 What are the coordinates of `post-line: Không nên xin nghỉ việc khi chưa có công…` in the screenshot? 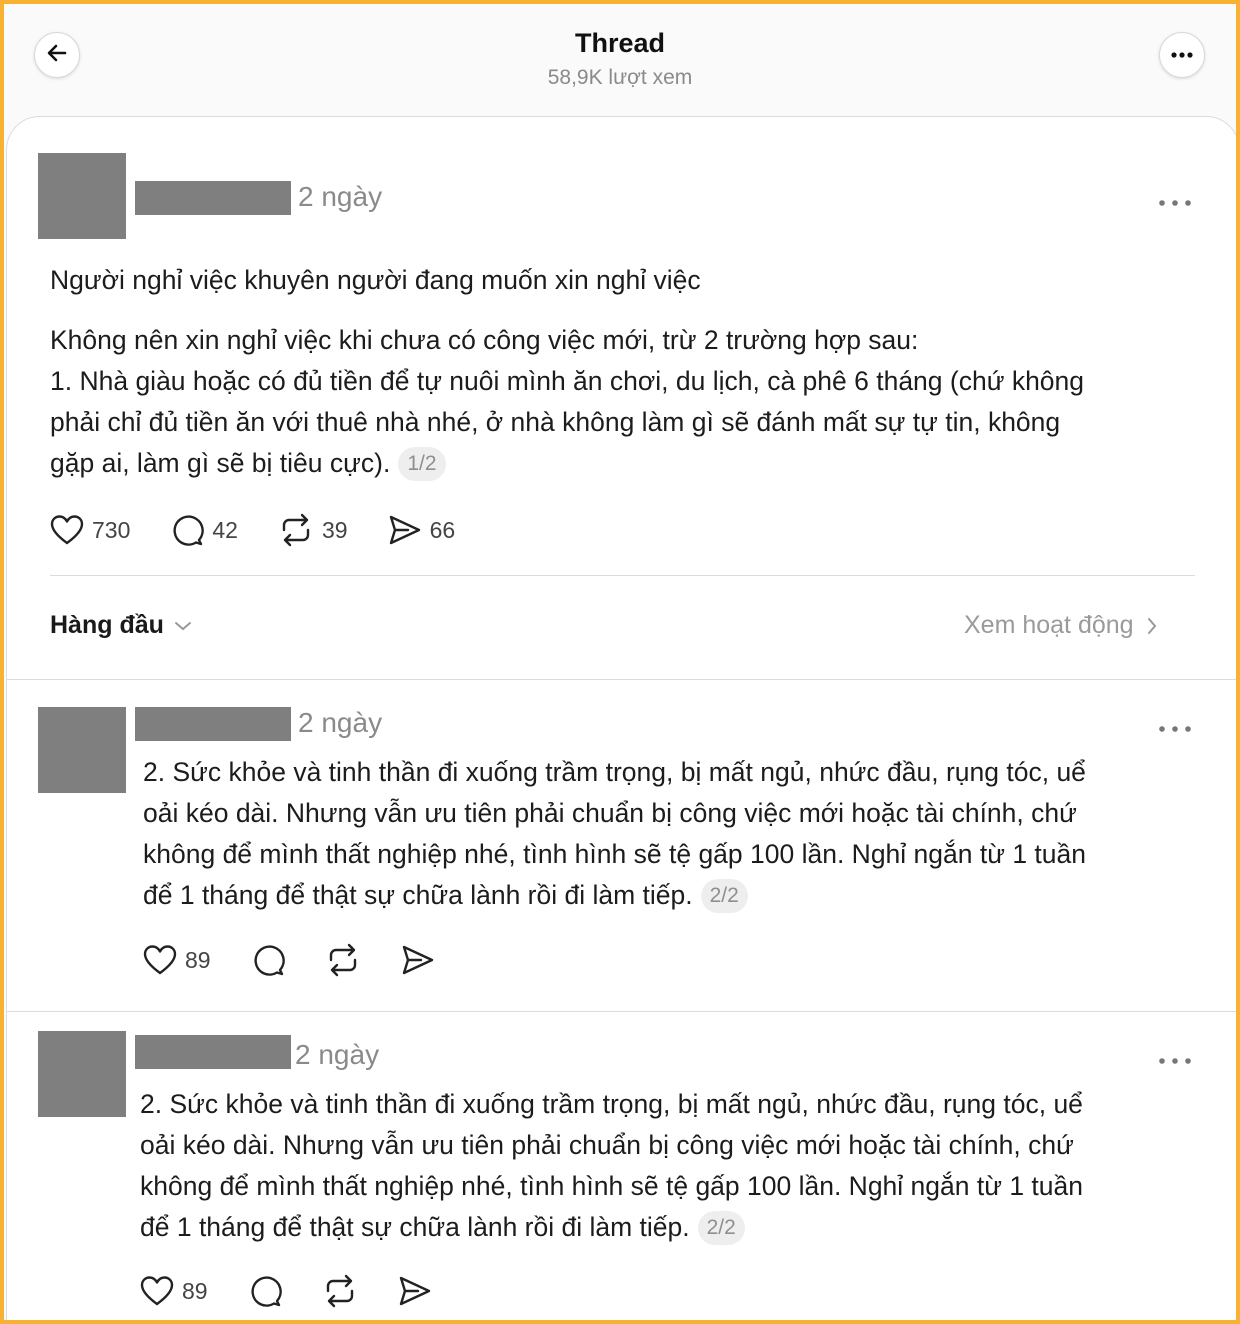 It's located at (484, 340).